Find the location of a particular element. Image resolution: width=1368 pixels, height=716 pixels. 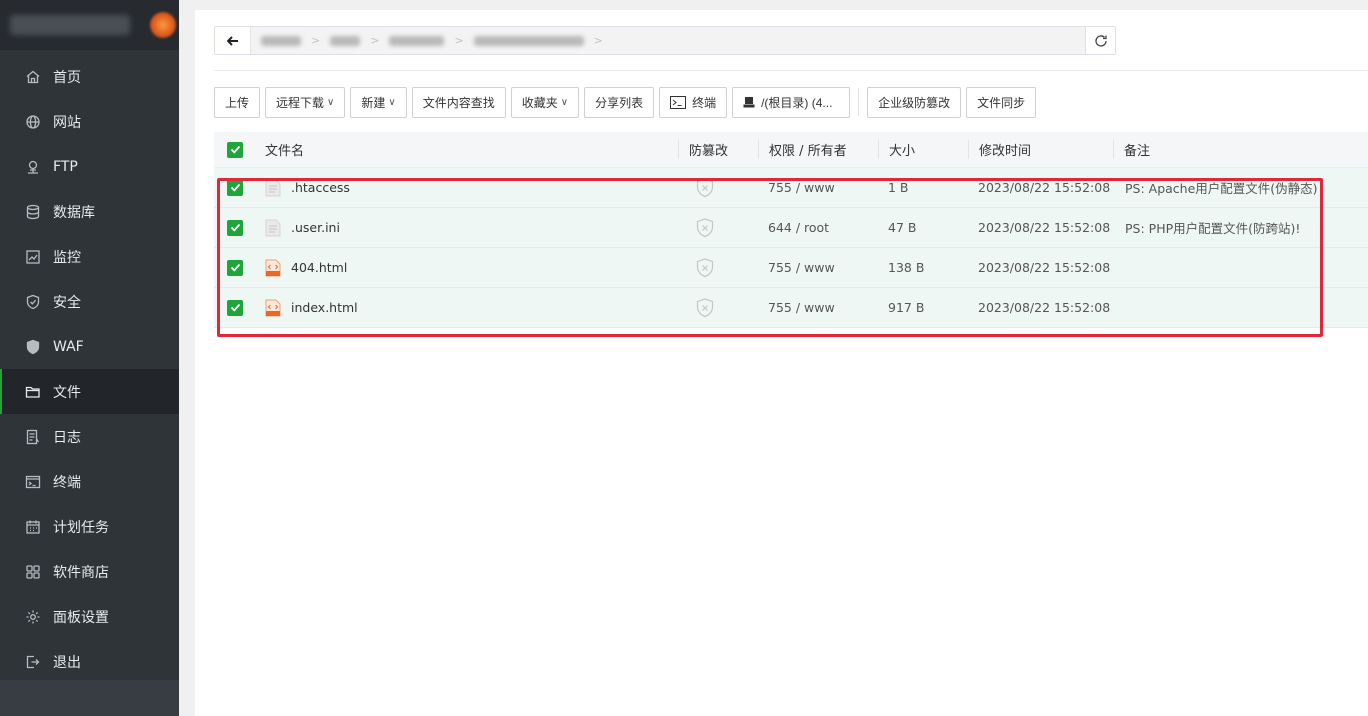

sidebar-item-monitor: 监控 is located at coordinates (89, 256).